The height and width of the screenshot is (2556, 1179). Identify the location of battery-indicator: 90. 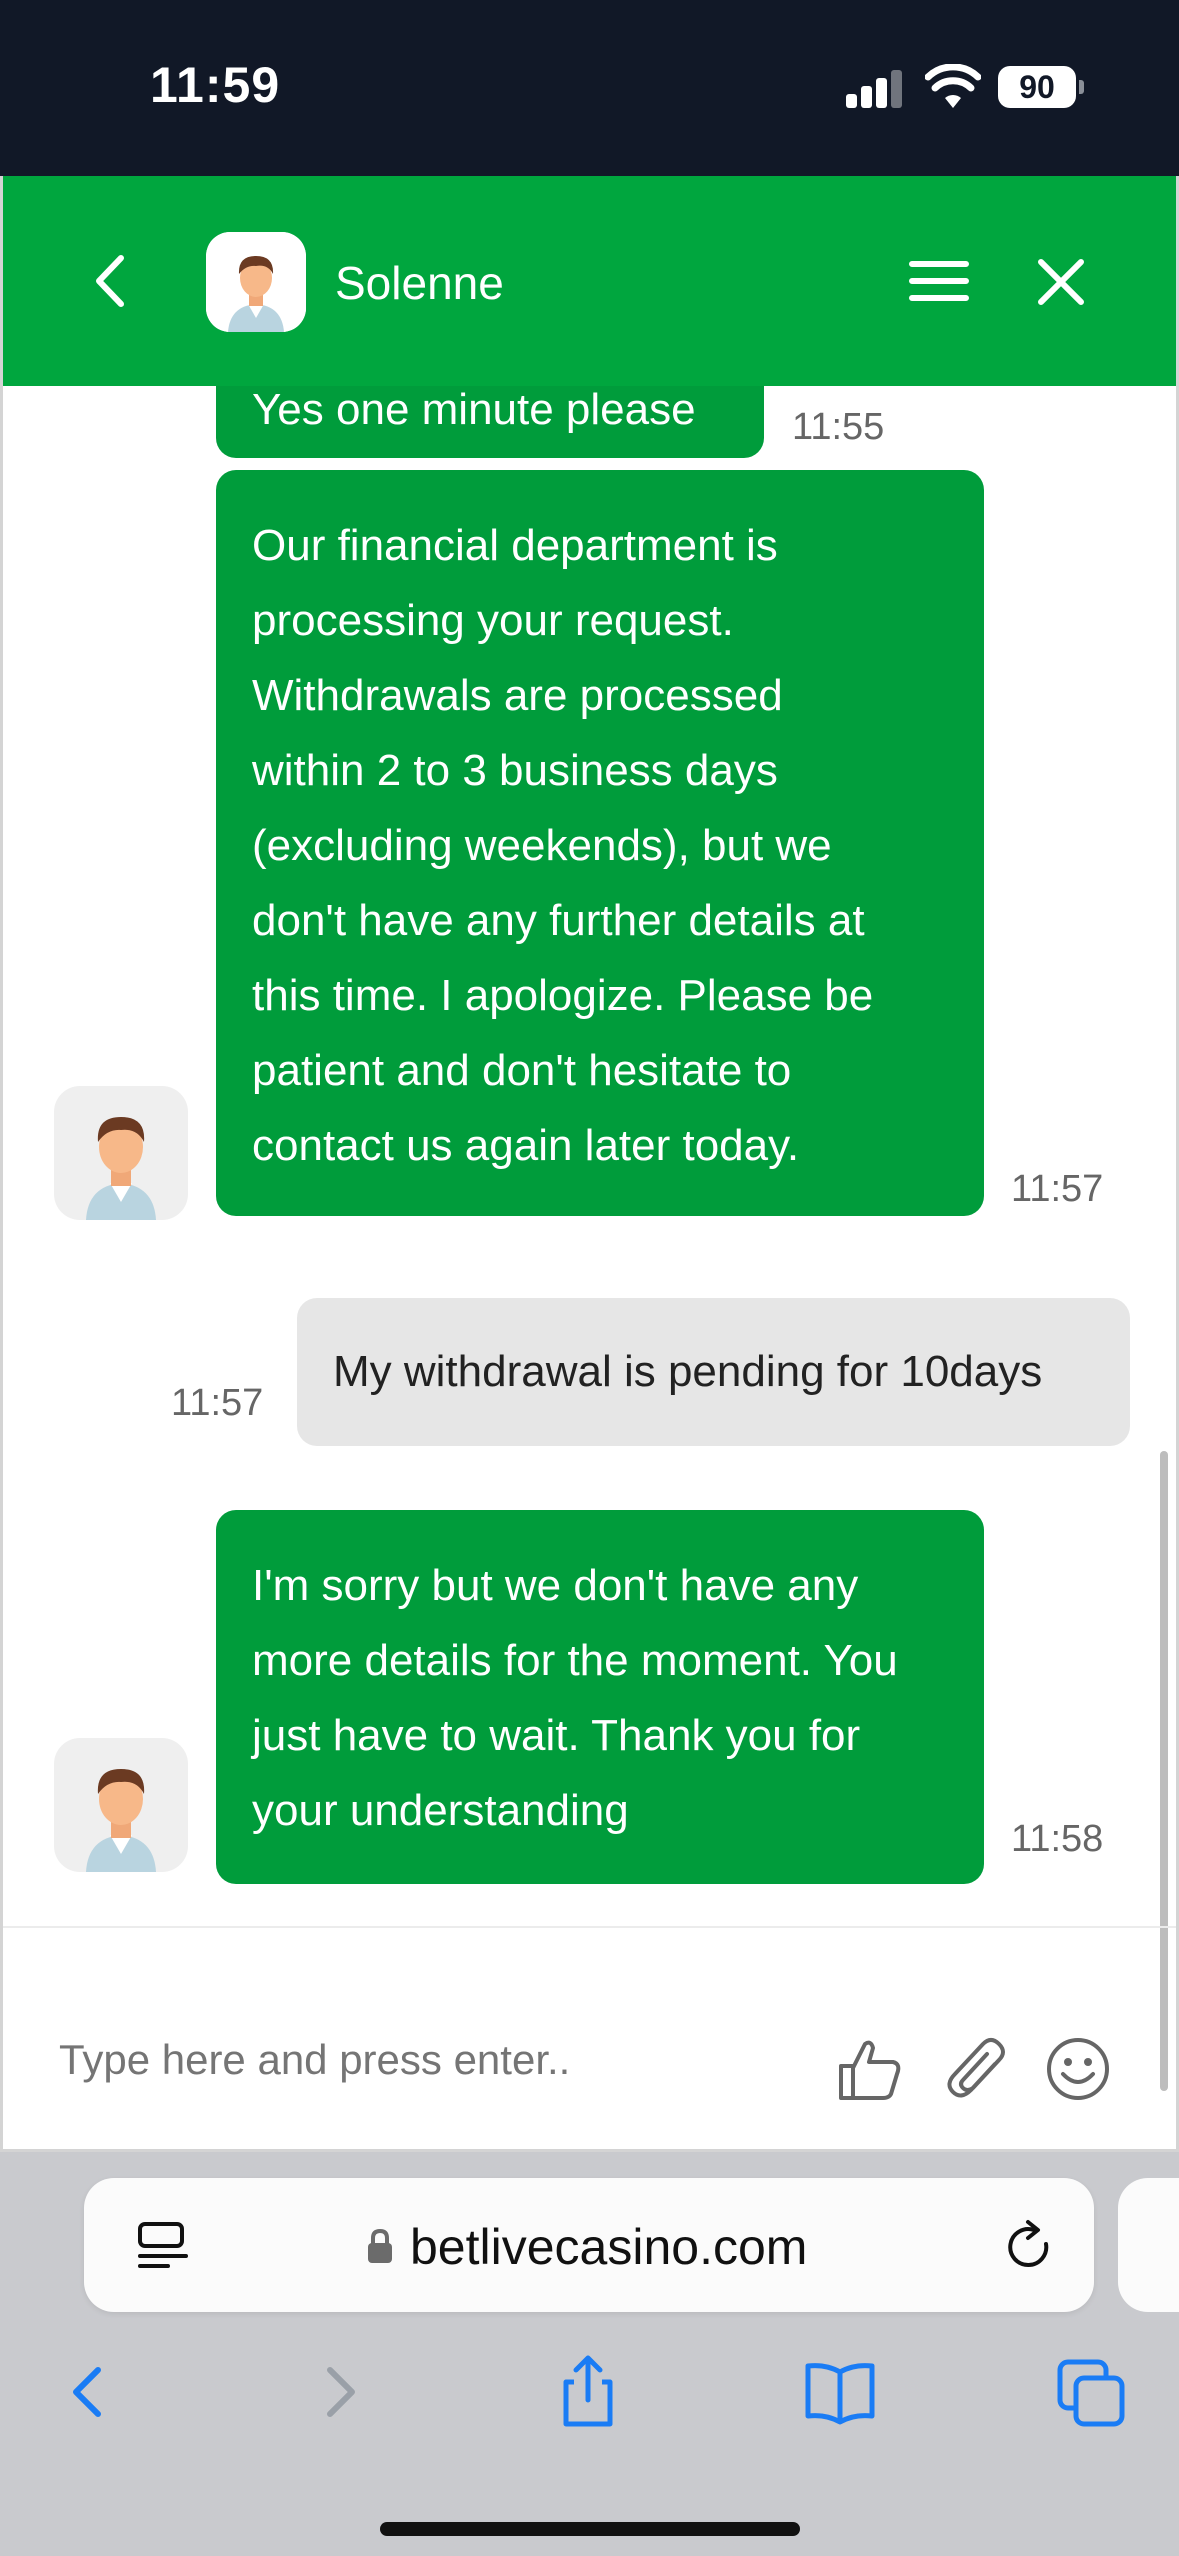
(1041, 87).